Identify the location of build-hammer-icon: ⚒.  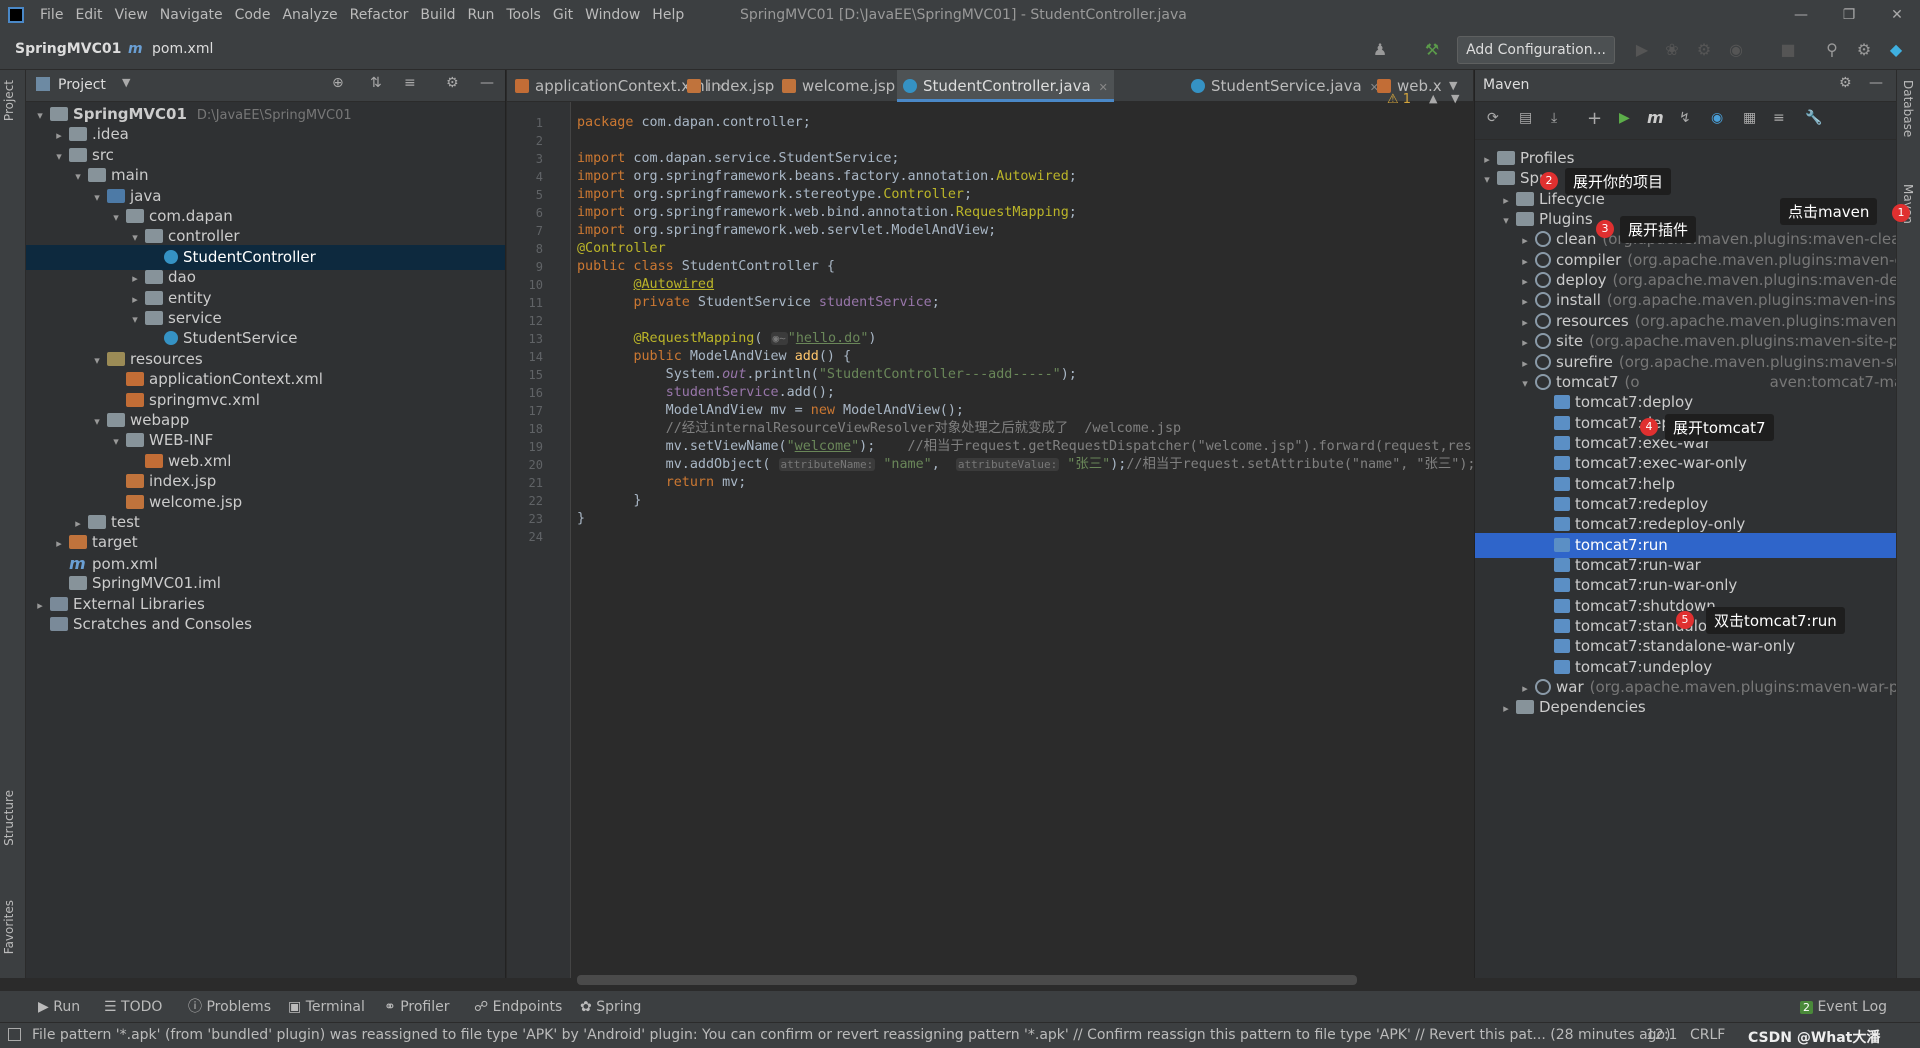
(1432, 50).